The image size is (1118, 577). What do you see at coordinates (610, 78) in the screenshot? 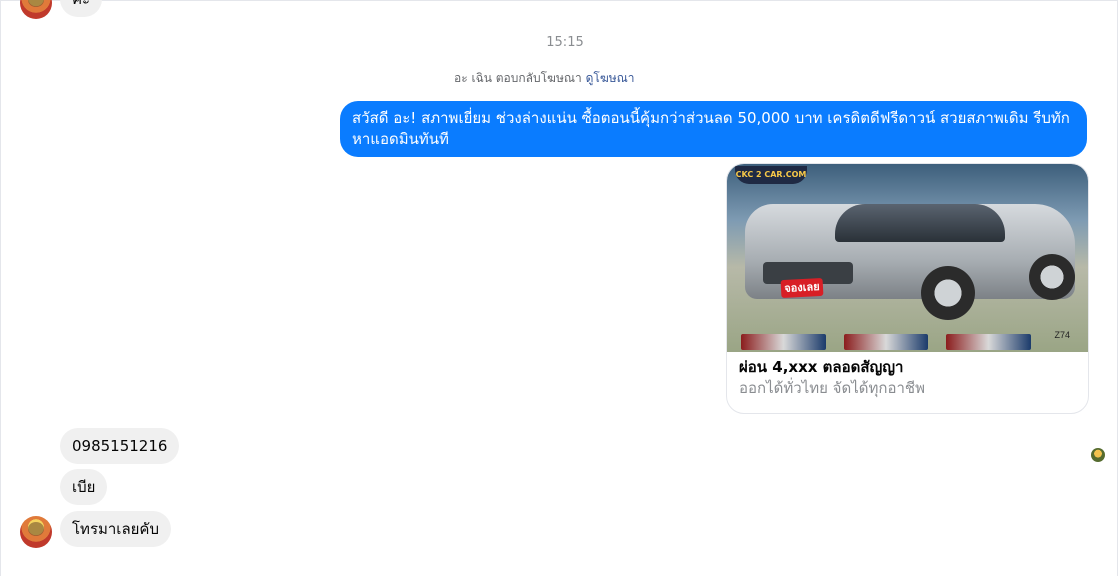
I see `view-ad-link: ดูโฆษณา` at bounding box center [610, 78].